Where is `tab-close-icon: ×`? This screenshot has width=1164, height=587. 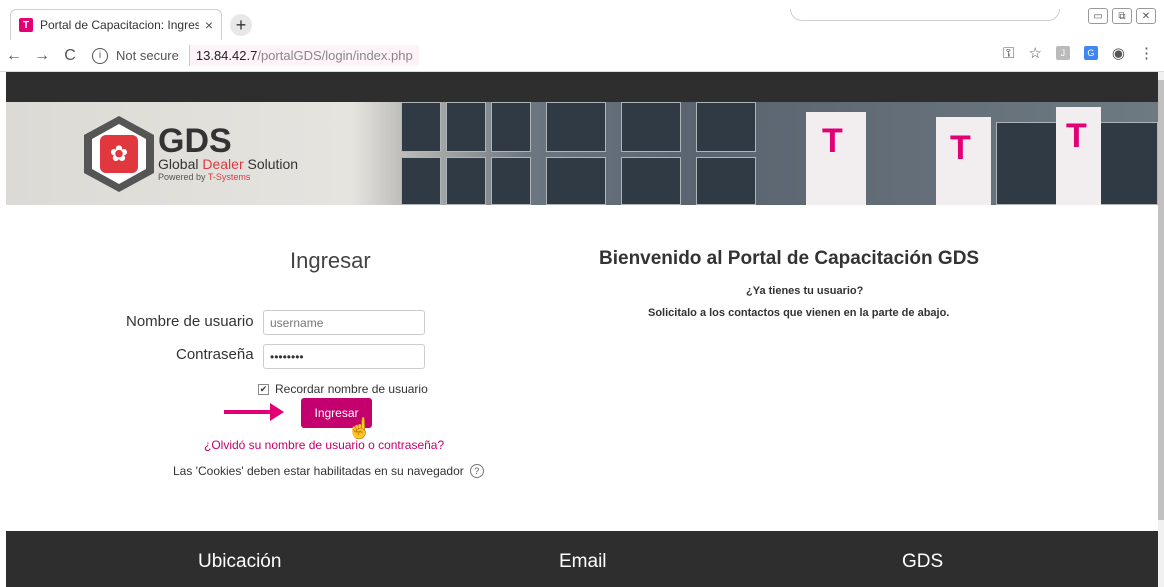 tab-close-icon: × is located at coordinates (209, 25).